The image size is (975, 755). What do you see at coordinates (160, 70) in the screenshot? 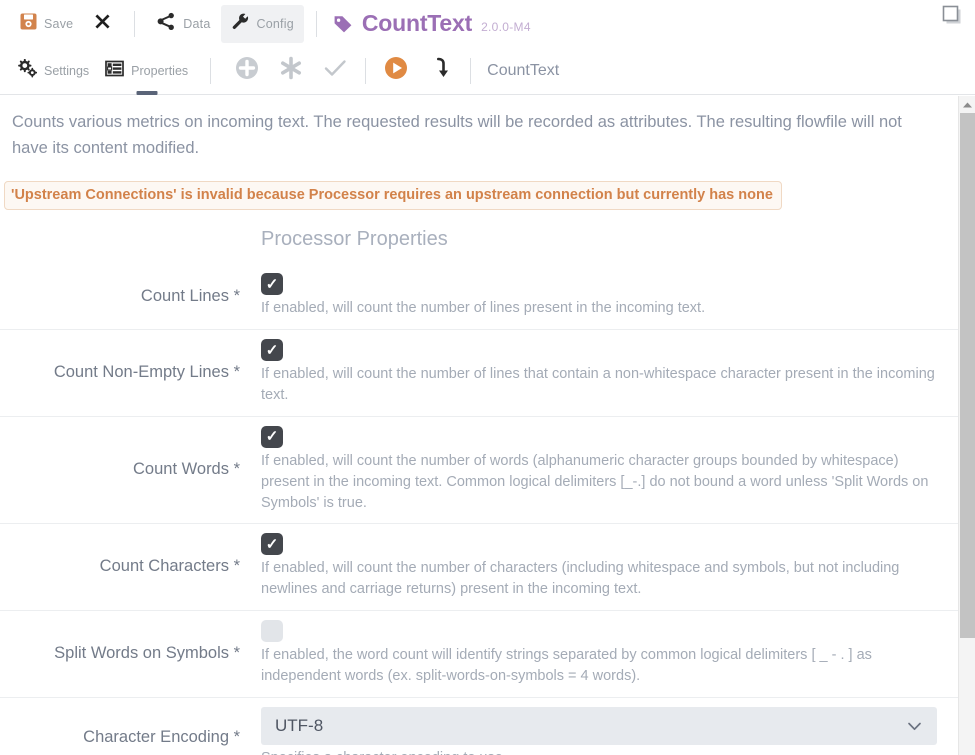
I see `tab-properties-label: Properties` at bounding box center [160, 70].